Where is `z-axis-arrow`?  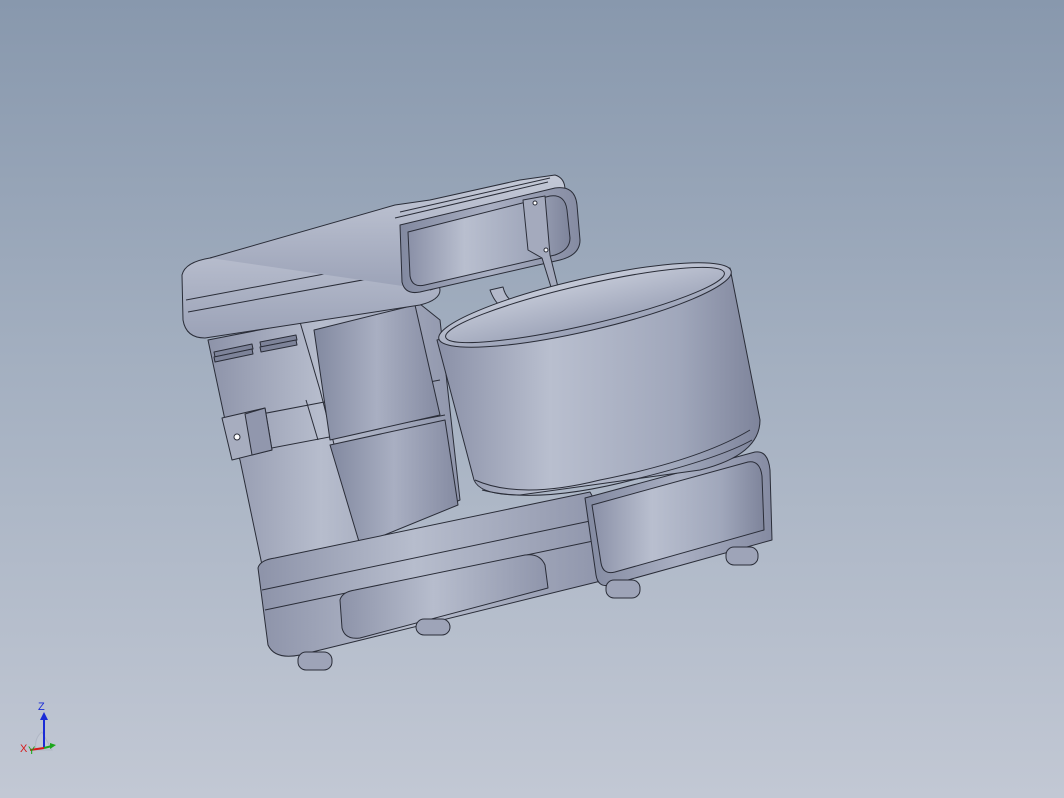 z-axis-arrow is located at coordinates (44, 716).